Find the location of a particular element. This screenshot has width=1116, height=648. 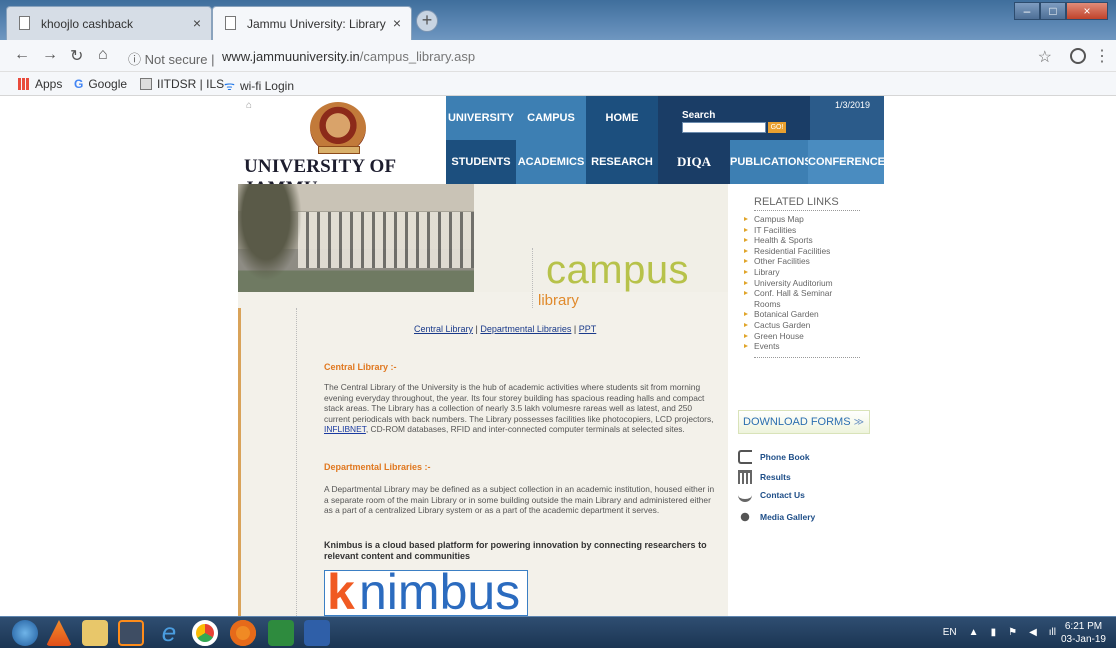

search-panel: Search GO! is located at coordinates (734, 118).